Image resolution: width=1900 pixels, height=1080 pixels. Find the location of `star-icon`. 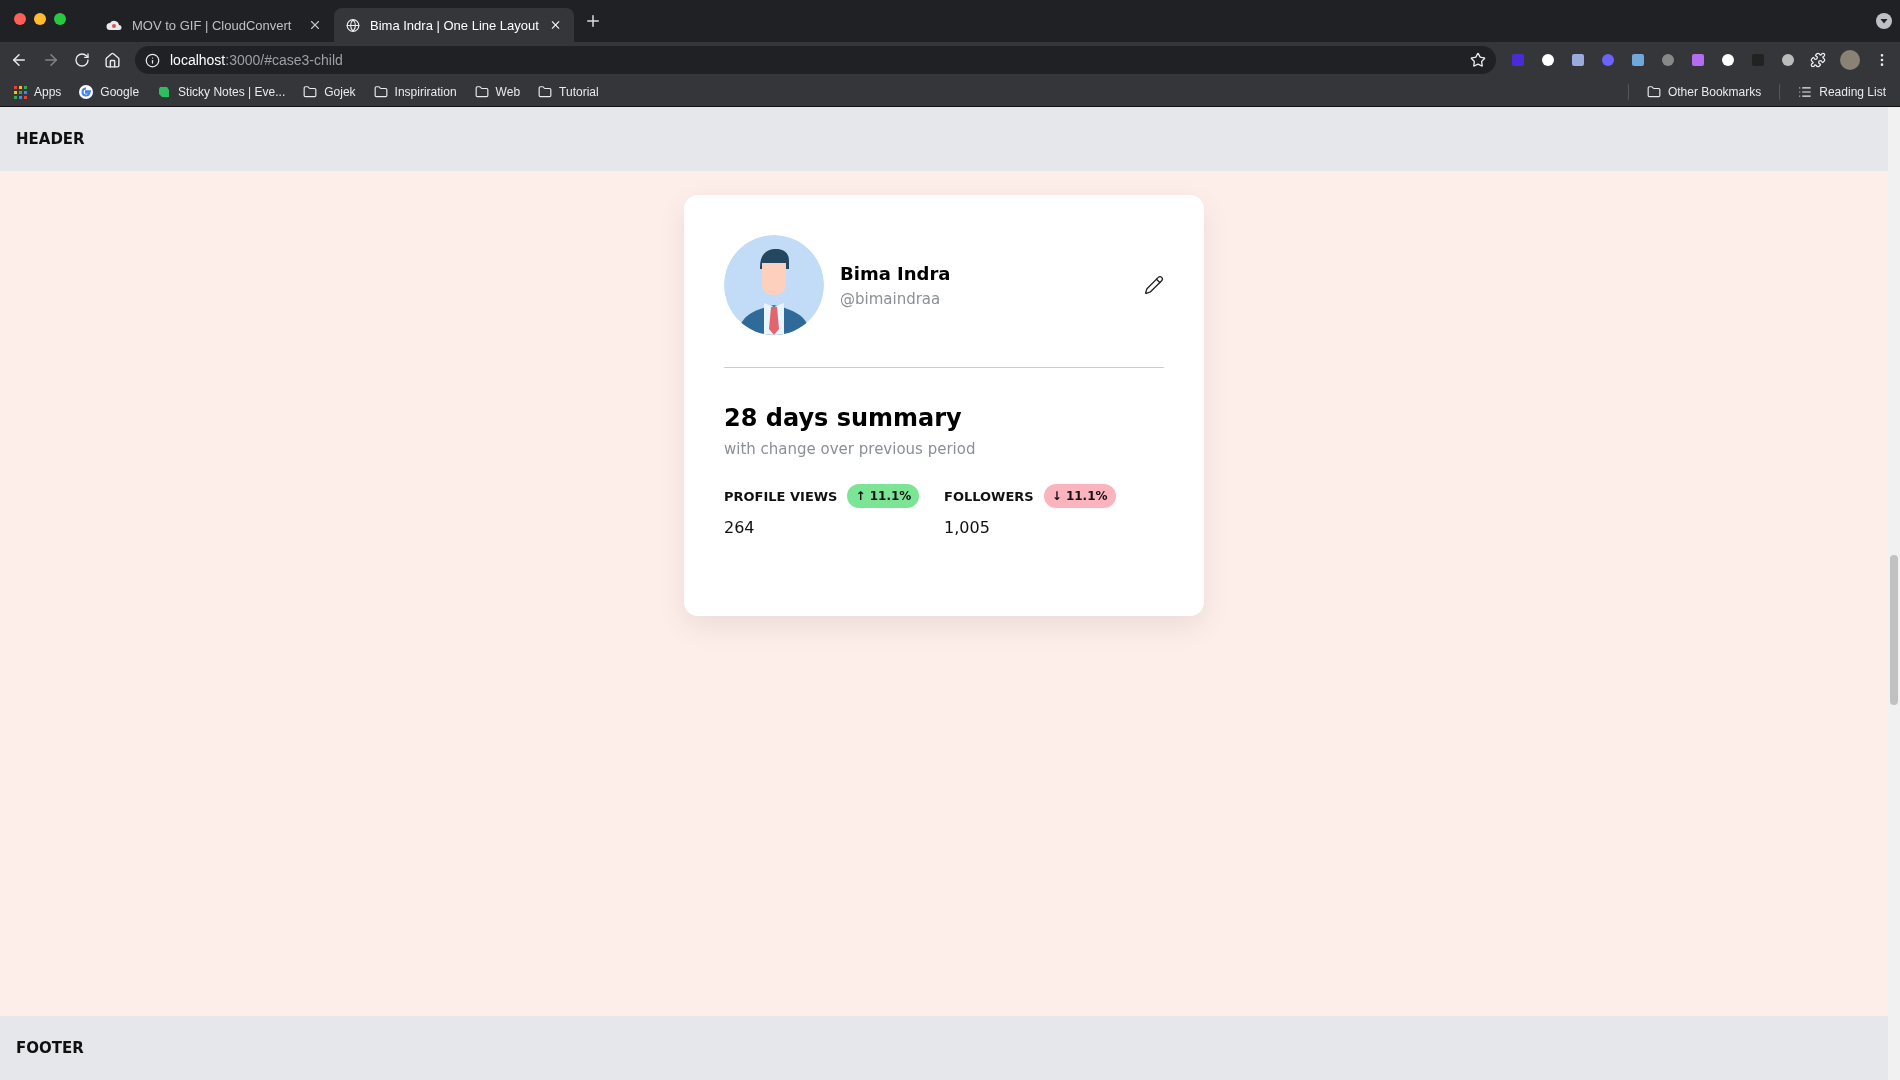

star-icon is located at coordinates (1478, 60).